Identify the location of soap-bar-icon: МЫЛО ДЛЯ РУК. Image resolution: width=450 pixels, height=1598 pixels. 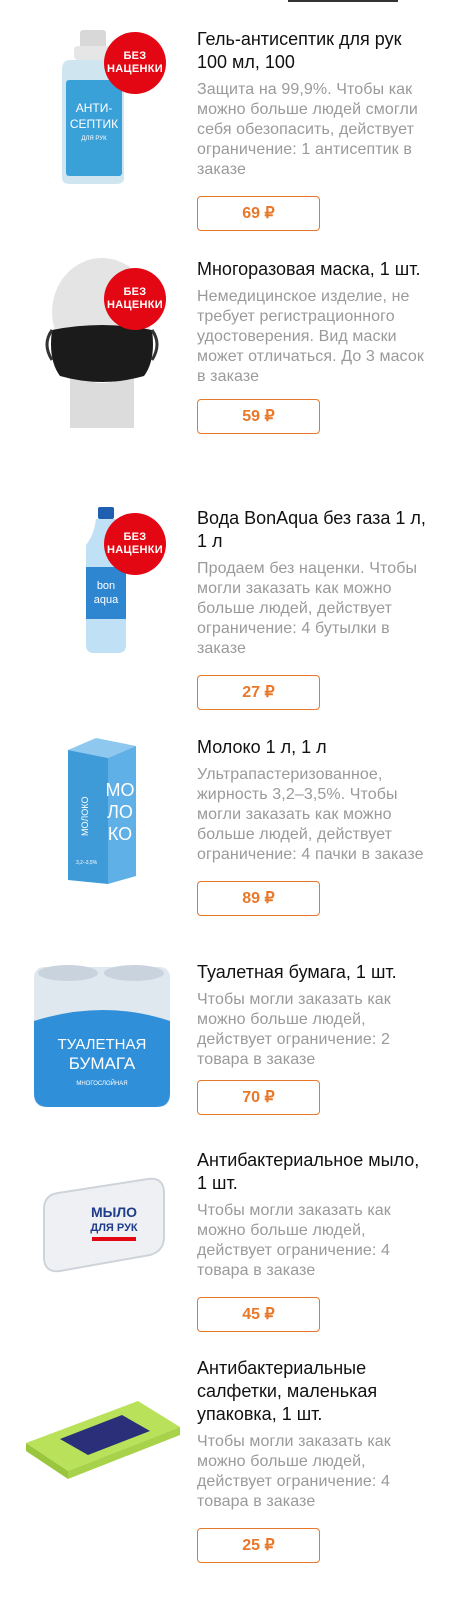
(104, 1225).